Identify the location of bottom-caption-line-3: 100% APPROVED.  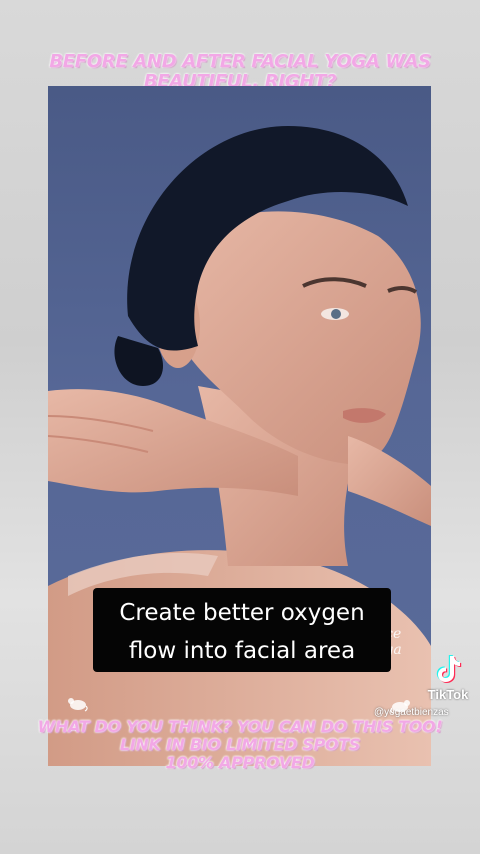
(240, 762).